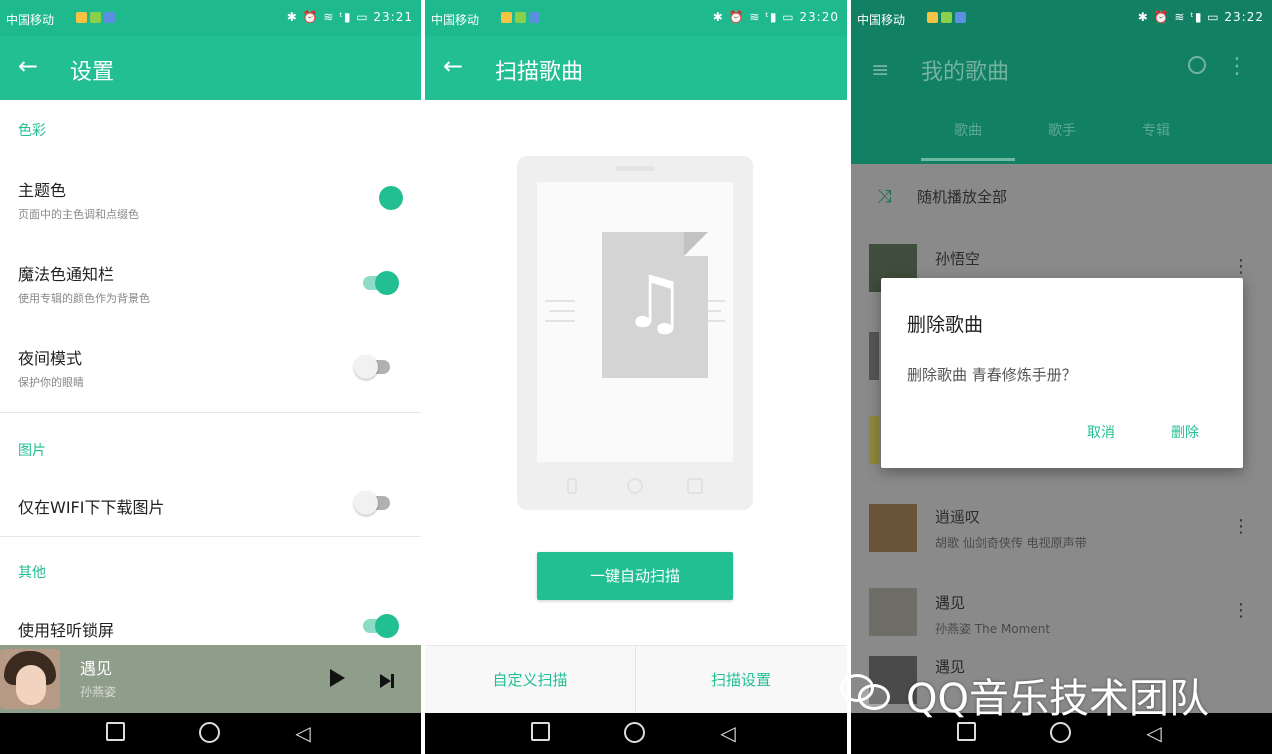  What do you see at coordinates (50, 358) in the screenshot?
I see `setting-title: 夜间模式` at bounding box center [50, 358].